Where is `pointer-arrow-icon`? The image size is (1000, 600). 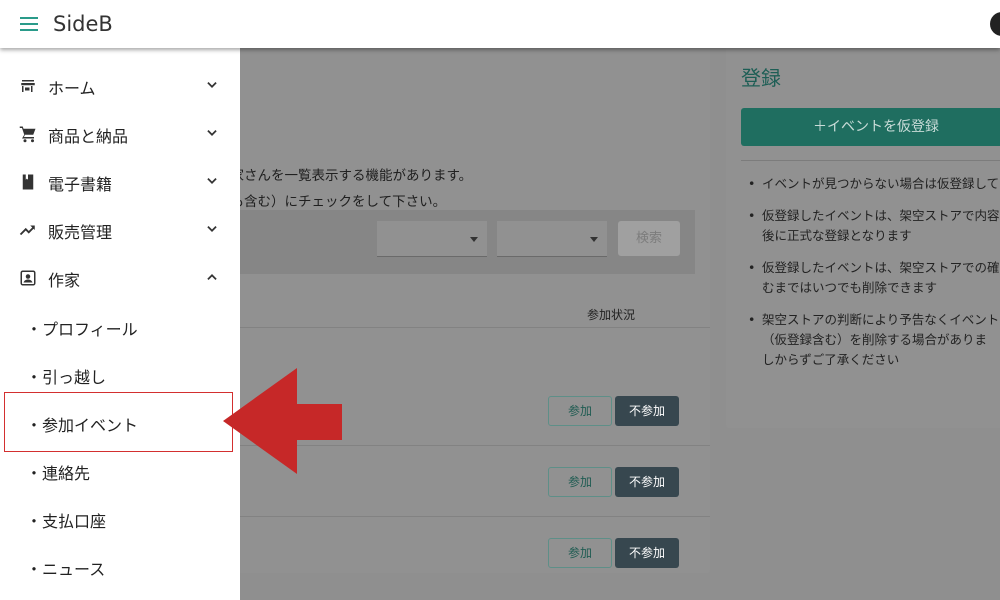 pointer-arrow-icon is located at coordinates (282, 421).